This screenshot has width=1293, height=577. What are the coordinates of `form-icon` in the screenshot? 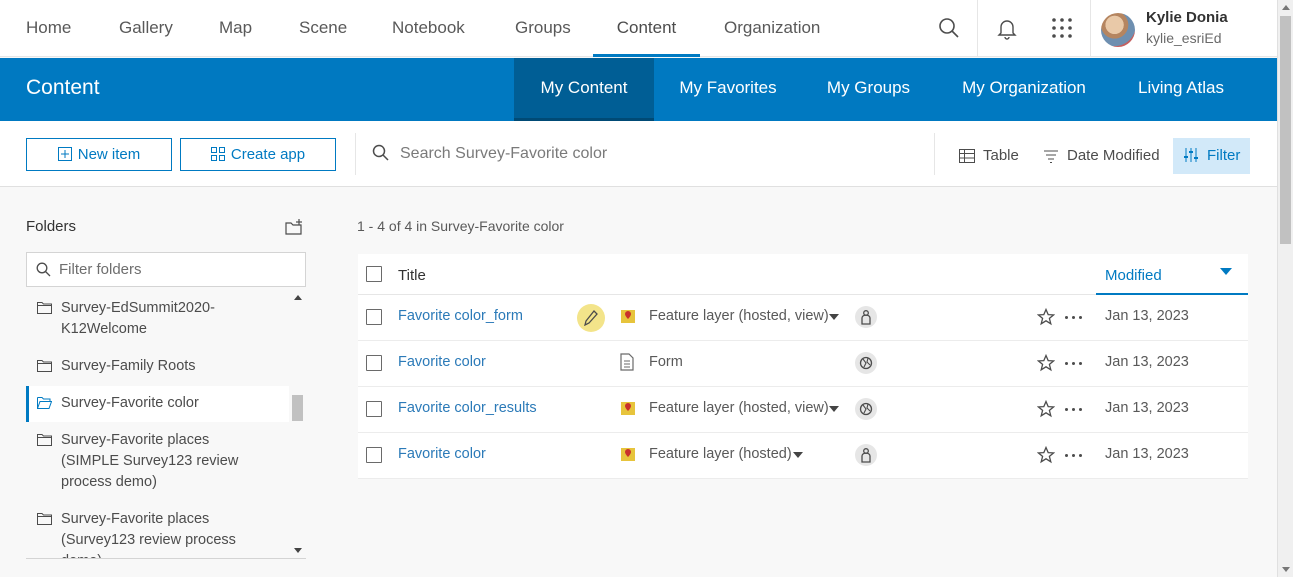 It's located at (627, 362).